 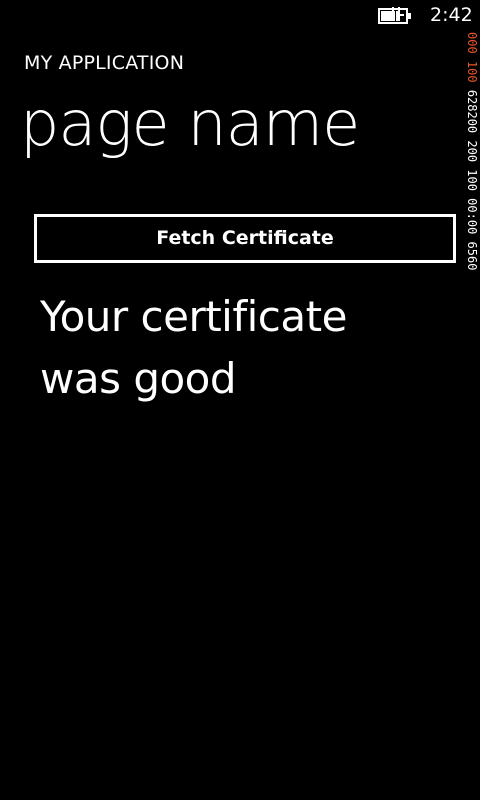 I want to click on memory-counter-text: 000 100 628200 200 100 00:00 6560, so click(x=472, y=212).